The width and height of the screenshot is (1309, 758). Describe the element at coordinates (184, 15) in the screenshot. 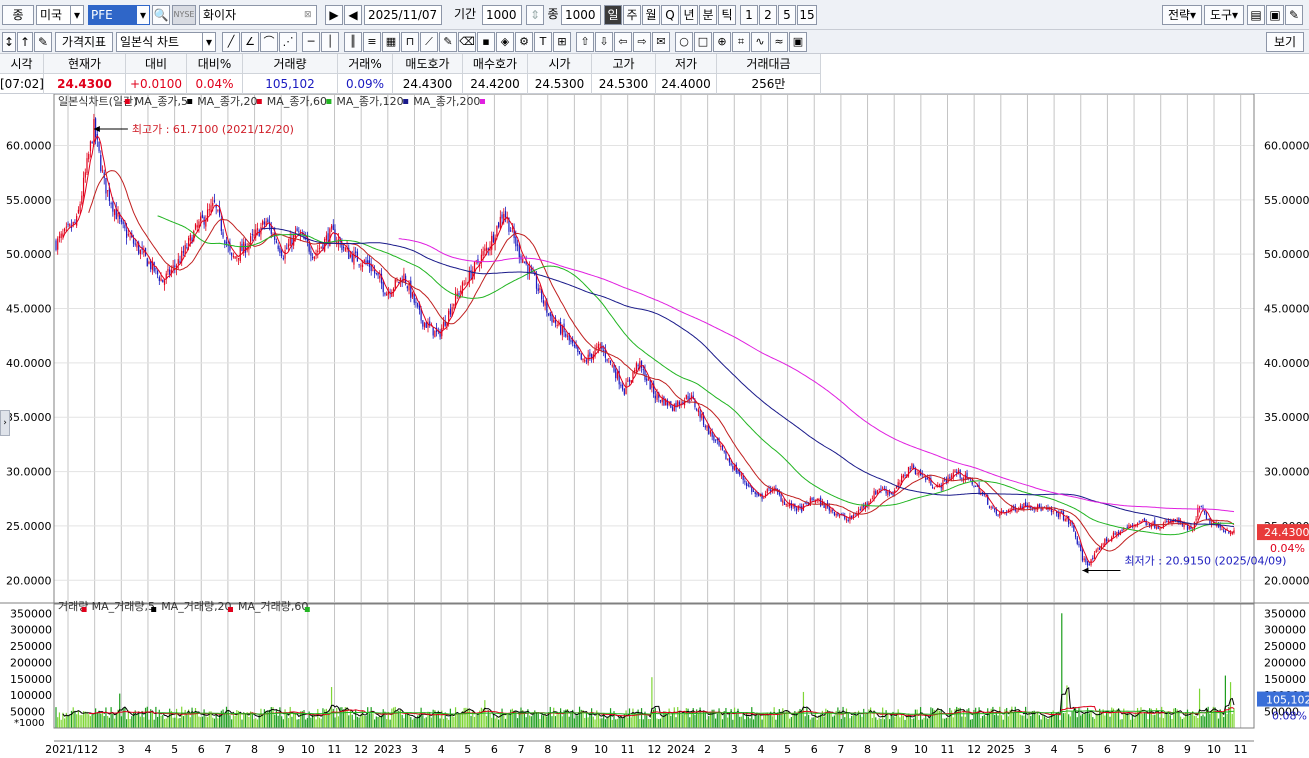

I see `exchange-badge: NYSE` at that location.